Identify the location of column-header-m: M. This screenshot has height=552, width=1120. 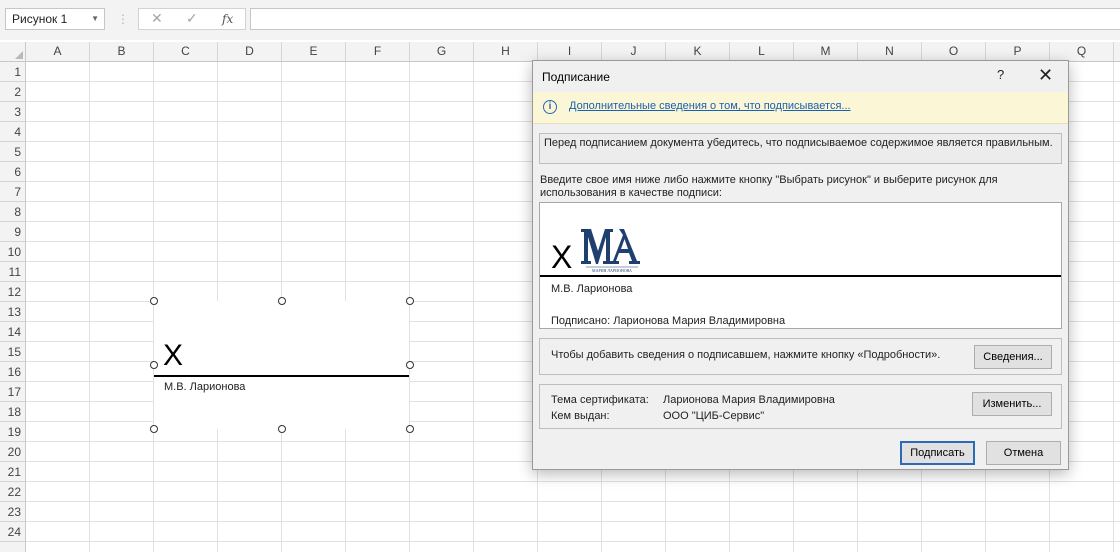
(826, 51).